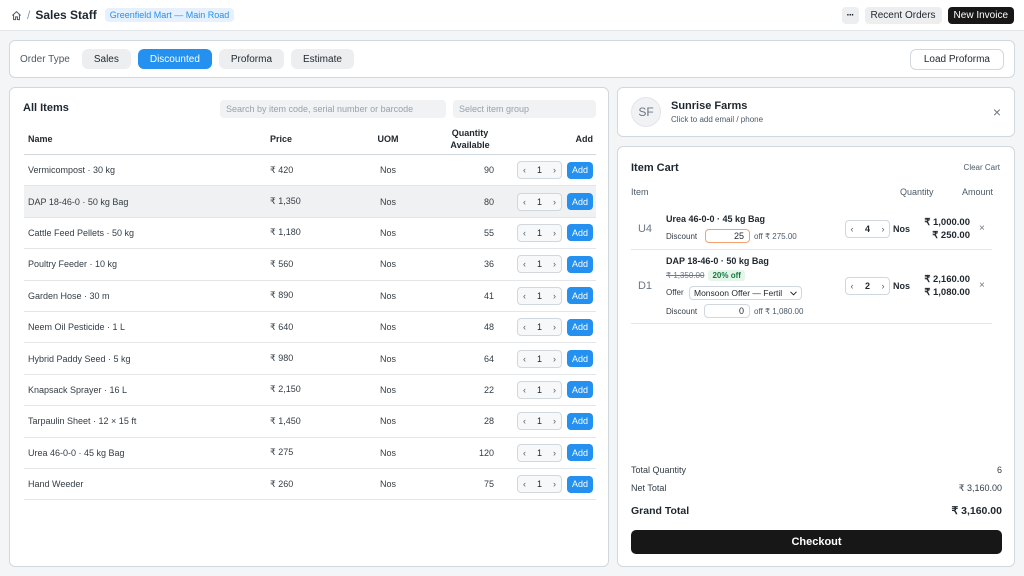 This screenshot has height=576, width=1024. What do you see at coordinates (745, 293) in the screenshot?
I see `offer-select: Monsoon Offer — Fertil` at bounding box center [745, 293].